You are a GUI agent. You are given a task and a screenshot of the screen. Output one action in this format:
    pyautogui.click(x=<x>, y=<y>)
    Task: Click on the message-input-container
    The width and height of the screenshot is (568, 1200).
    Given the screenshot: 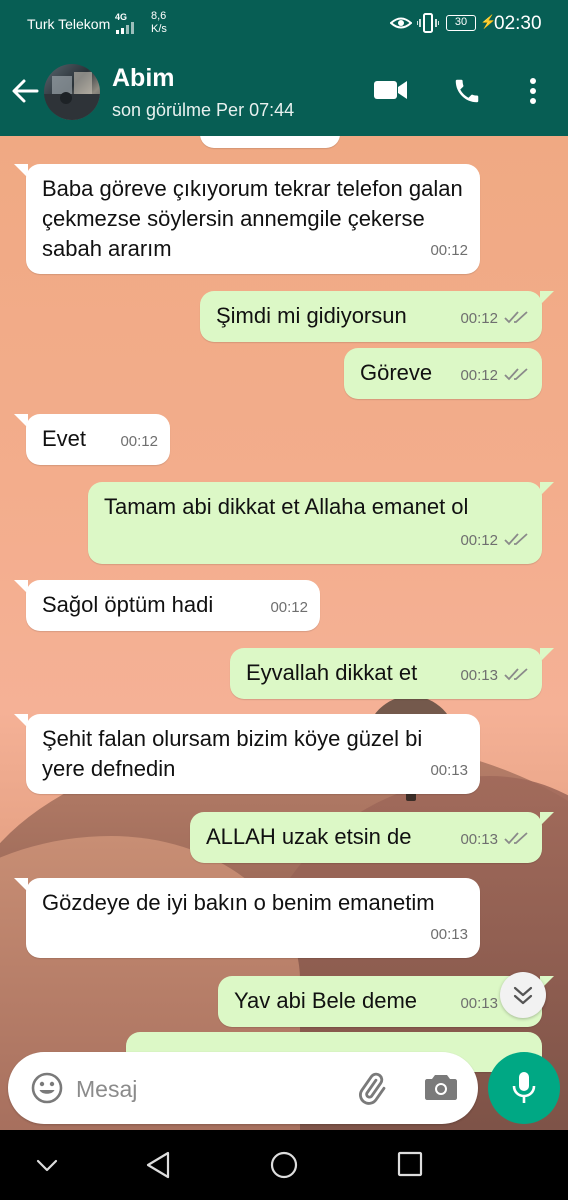 What is the action you would take?
    pyautogui.click(x=243, y=1088)
    